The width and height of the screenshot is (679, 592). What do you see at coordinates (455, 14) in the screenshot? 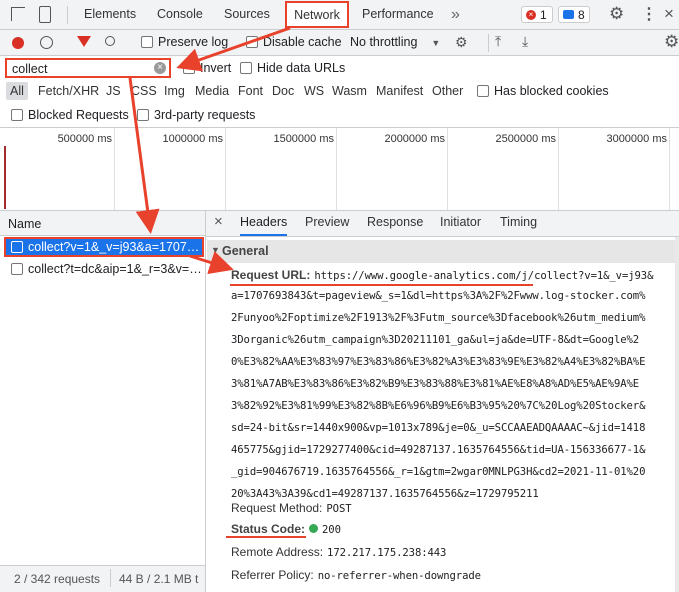
I see `more-tabs-button: »` at bounding box center [455, 14].